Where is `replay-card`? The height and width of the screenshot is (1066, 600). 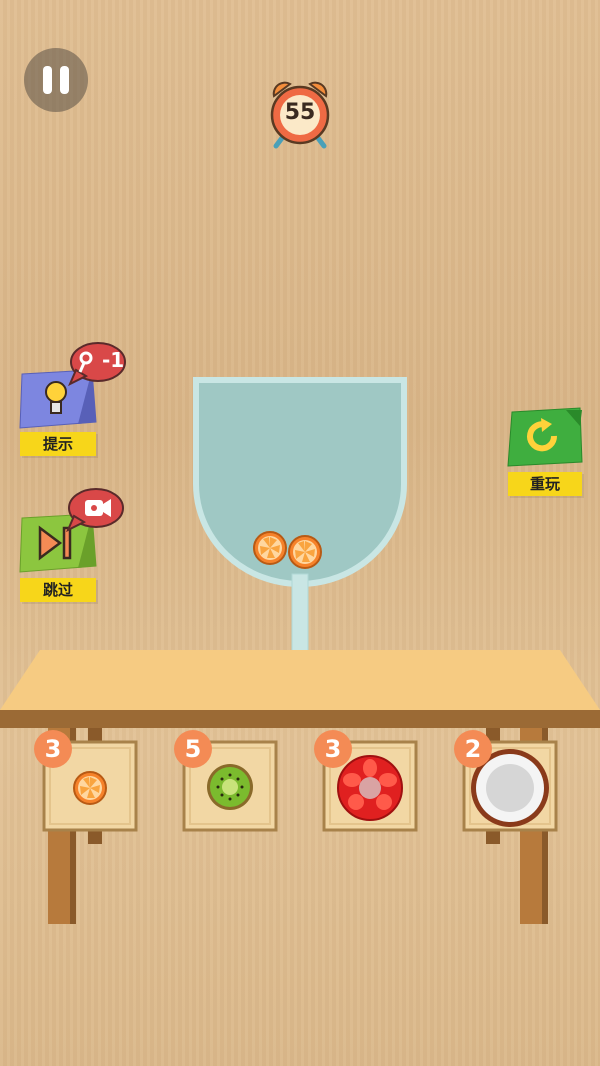 replay-card is located at coordinates (545, 437).